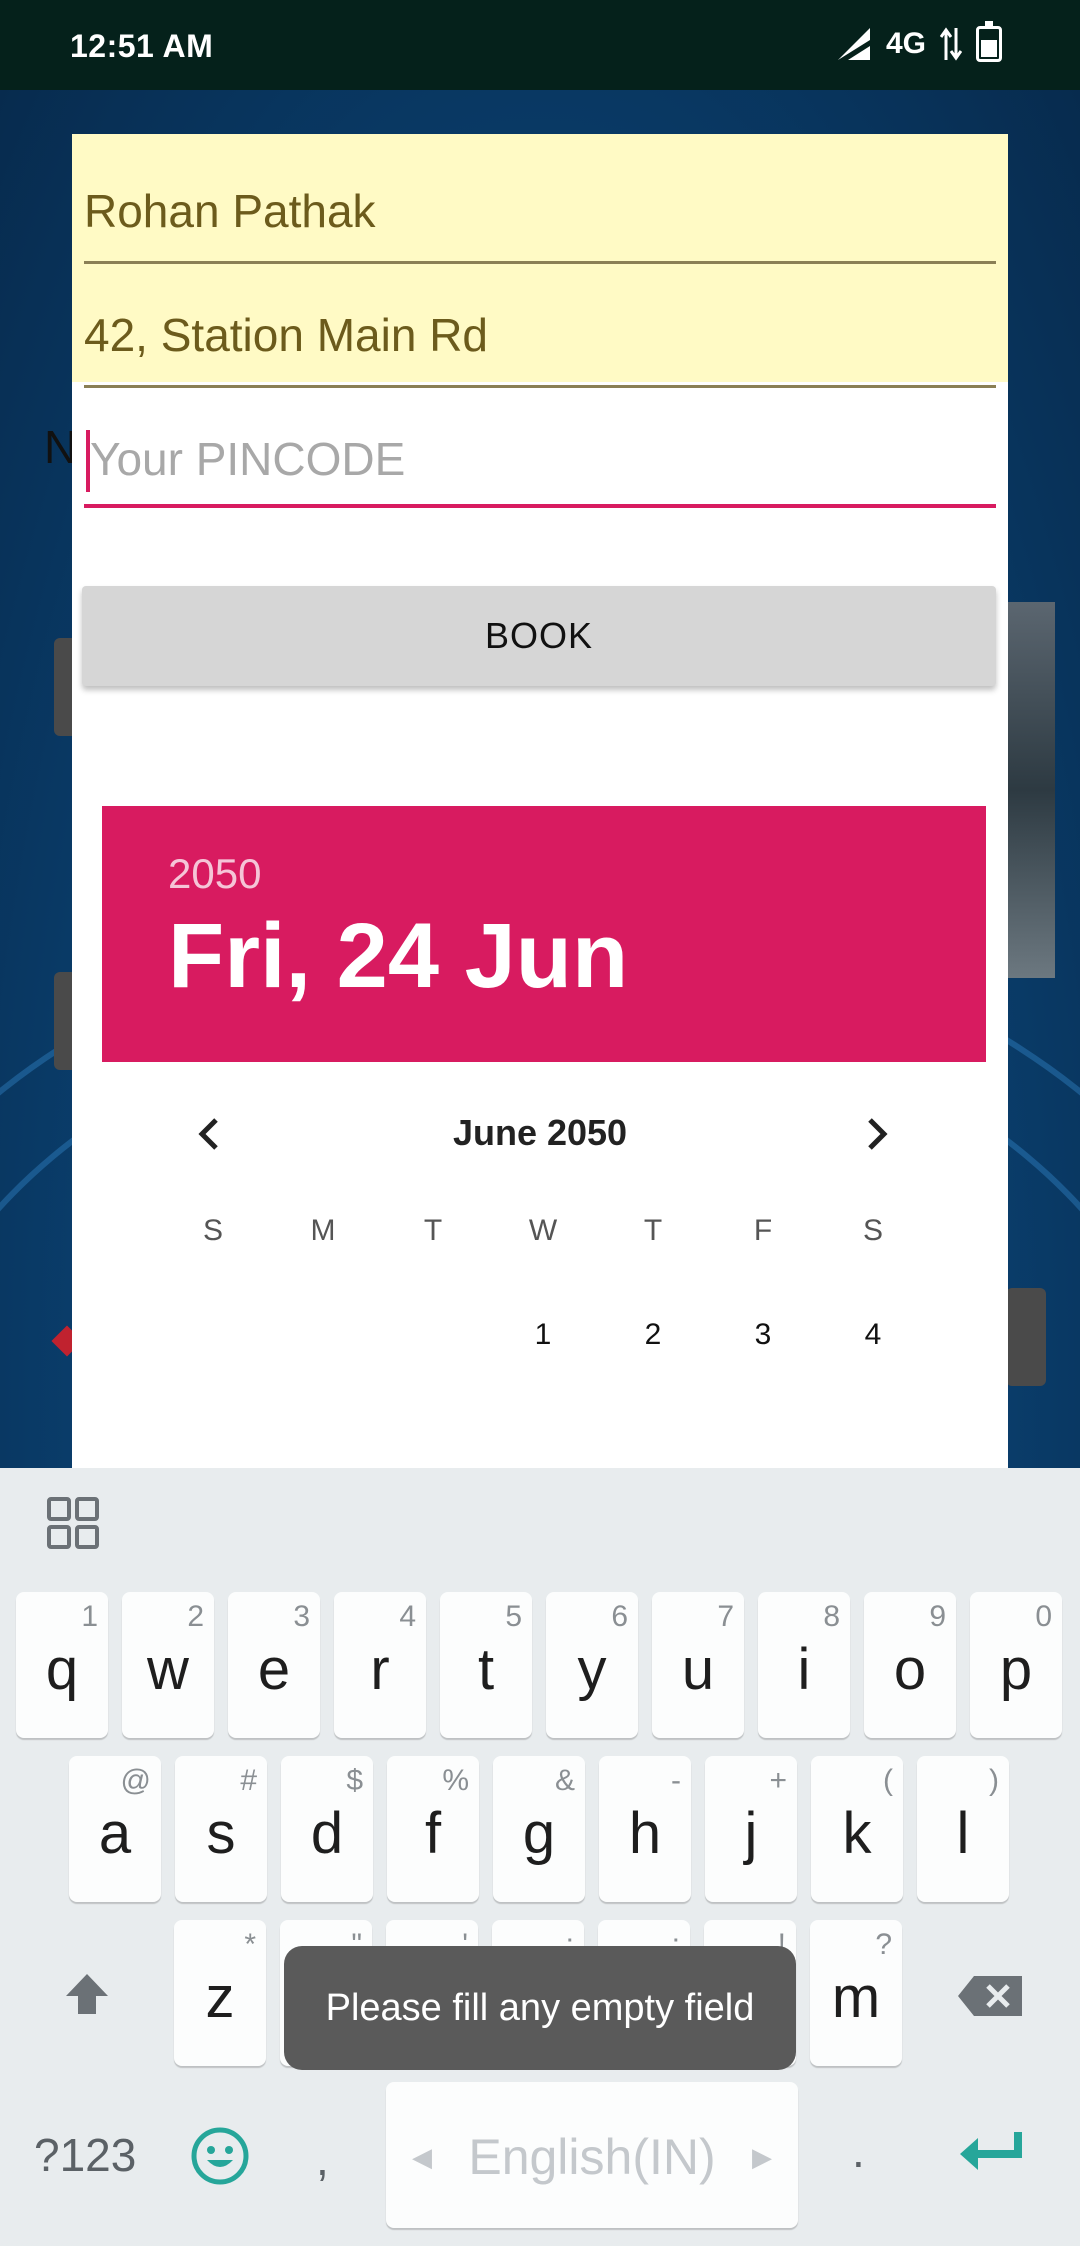 Image resolution: width=1080 pixels, height=2246 pixels. What do you see at coordinates (380, 1669) in the screenshot?
I see `key-label: r` at bounding box center [380, 1669].